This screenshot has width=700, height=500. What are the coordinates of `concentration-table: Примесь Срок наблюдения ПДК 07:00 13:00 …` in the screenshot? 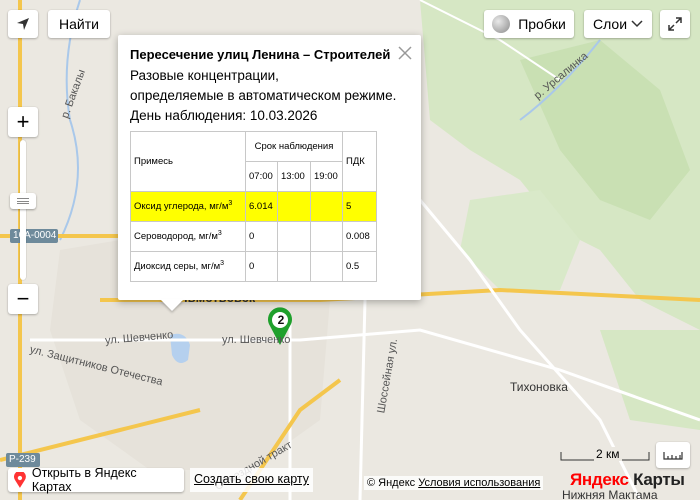 It's located at (253, 206).